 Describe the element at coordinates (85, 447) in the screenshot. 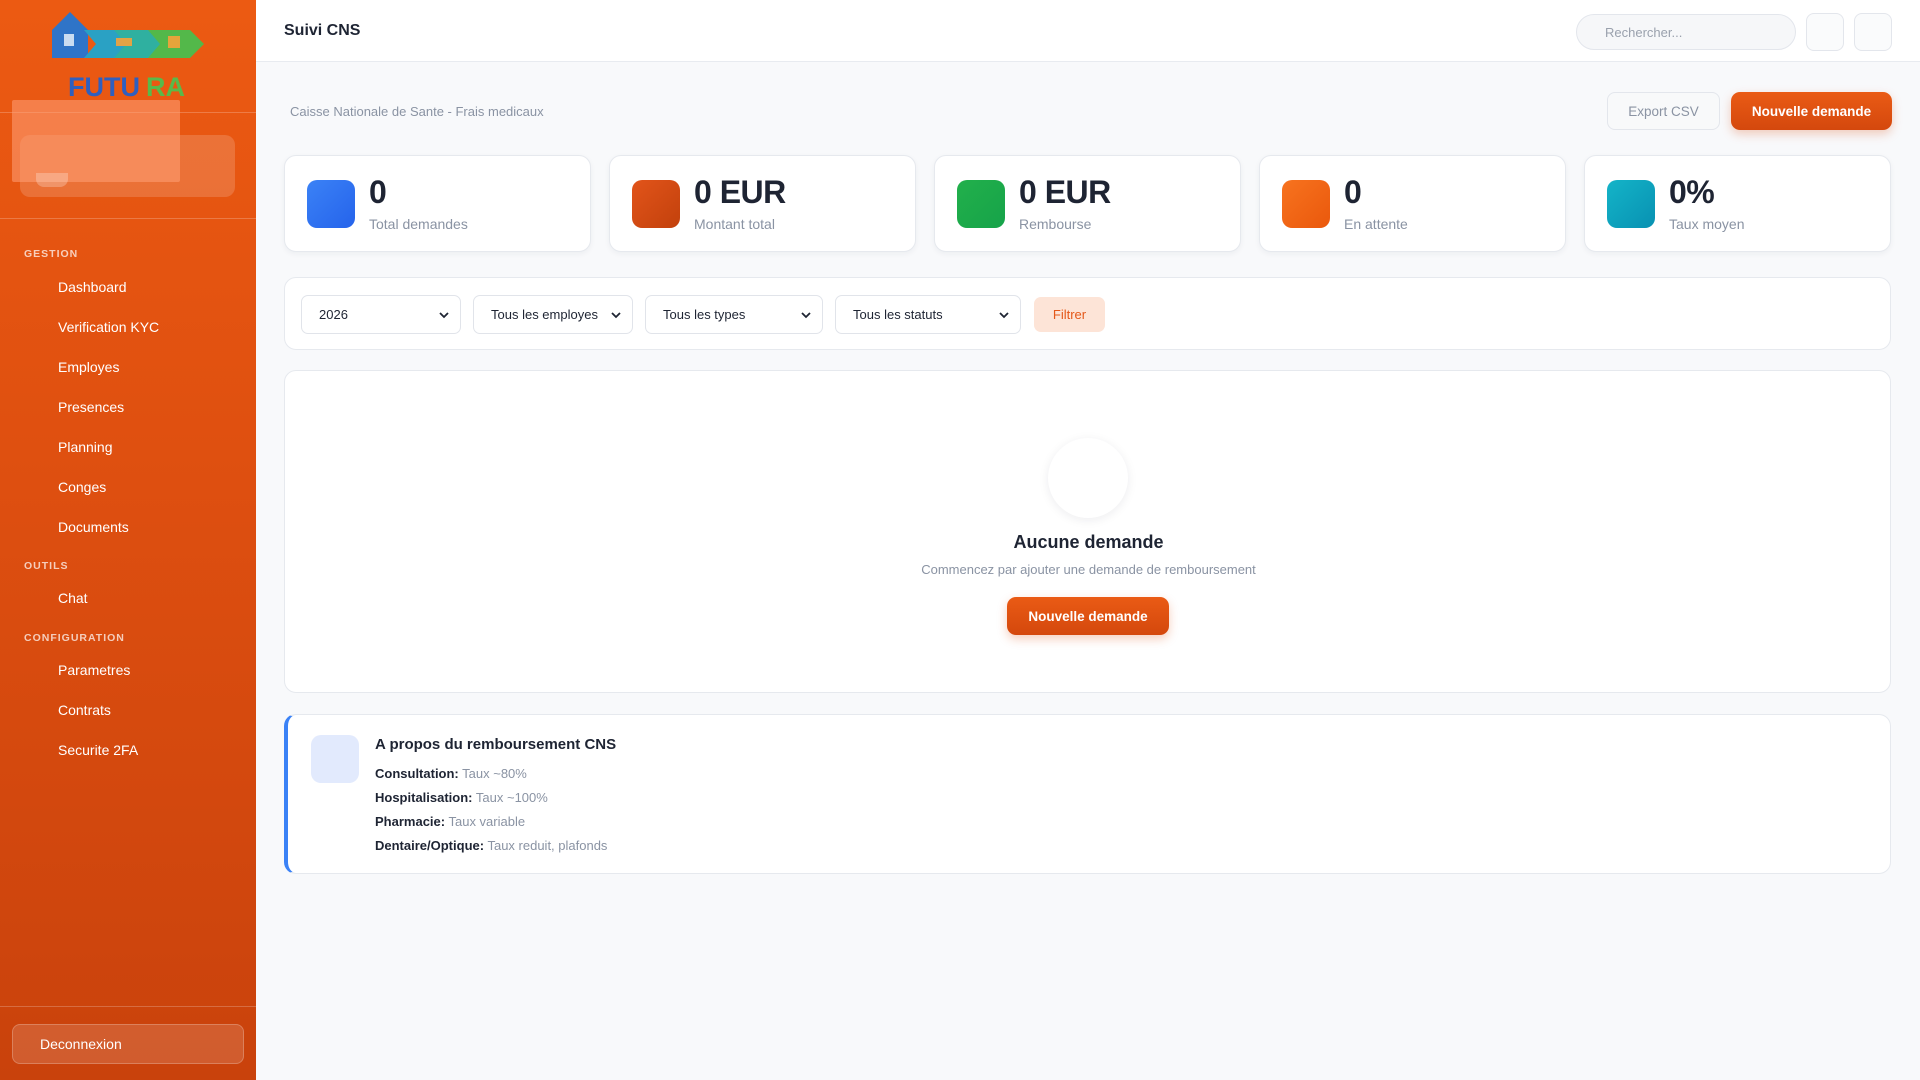

I see `sidebar-item-label: Planning` at that location.